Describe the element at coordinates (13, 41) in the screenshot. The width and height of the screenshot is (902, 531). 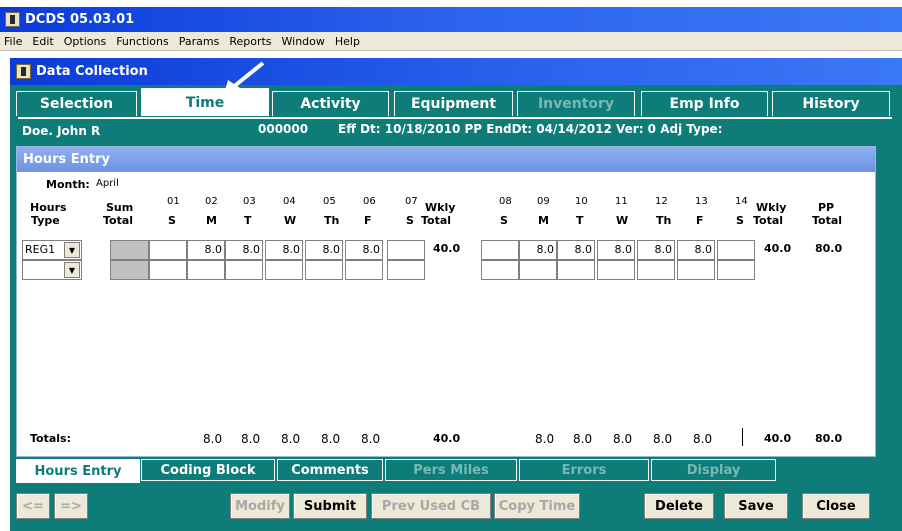
I see `menu-file: File` at that location.